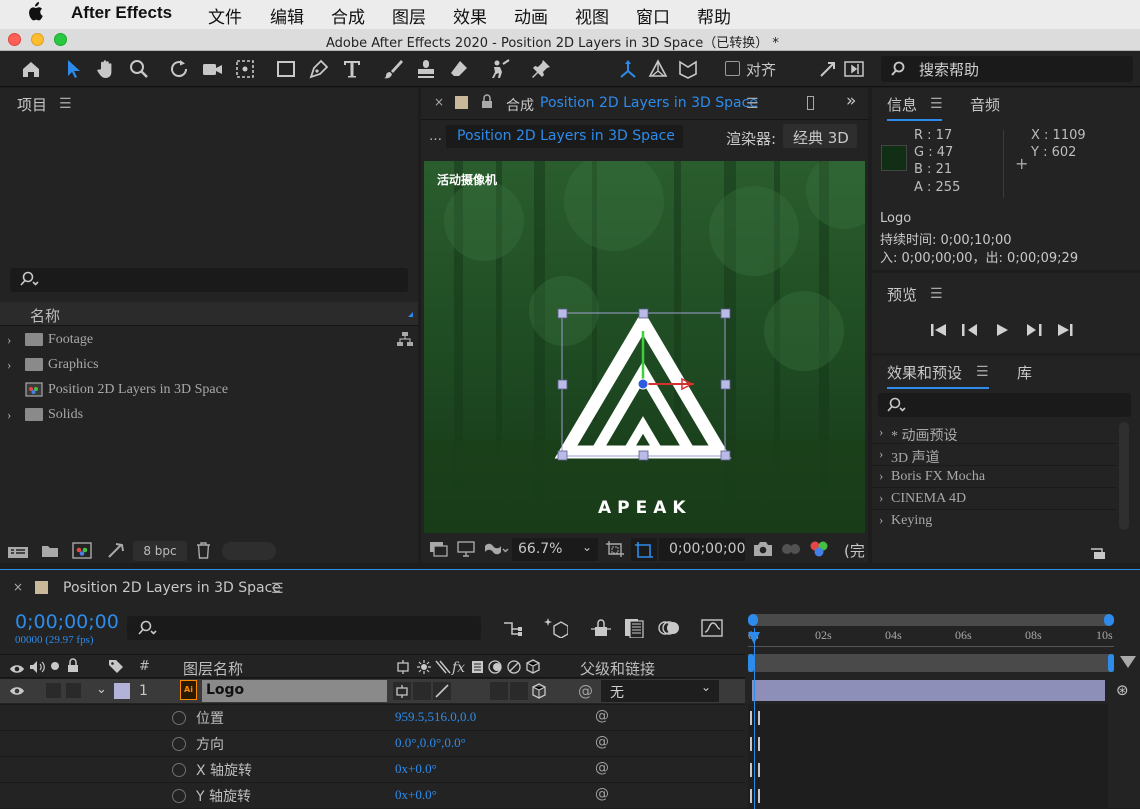 The width and height of the screenshot is (1140, 809). I want to click on layer-solo-toggle, so click(53, 690).